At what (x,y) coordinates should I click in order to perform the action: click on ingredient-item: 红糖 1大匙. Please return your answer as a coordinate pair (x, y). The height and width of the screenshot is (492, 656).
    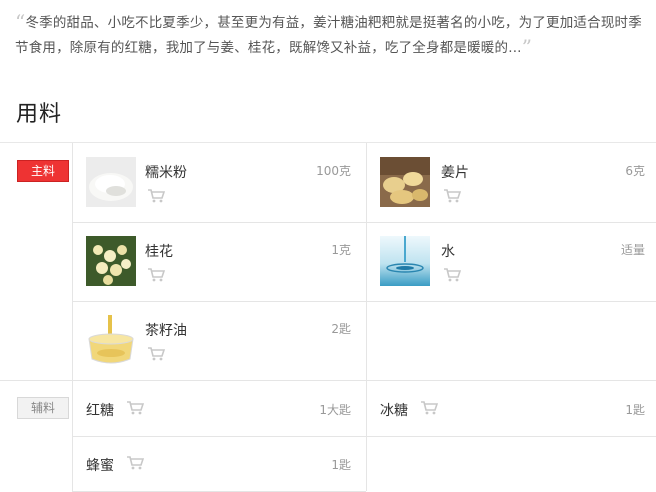
    Looking at the image, I should click on (218, 409).